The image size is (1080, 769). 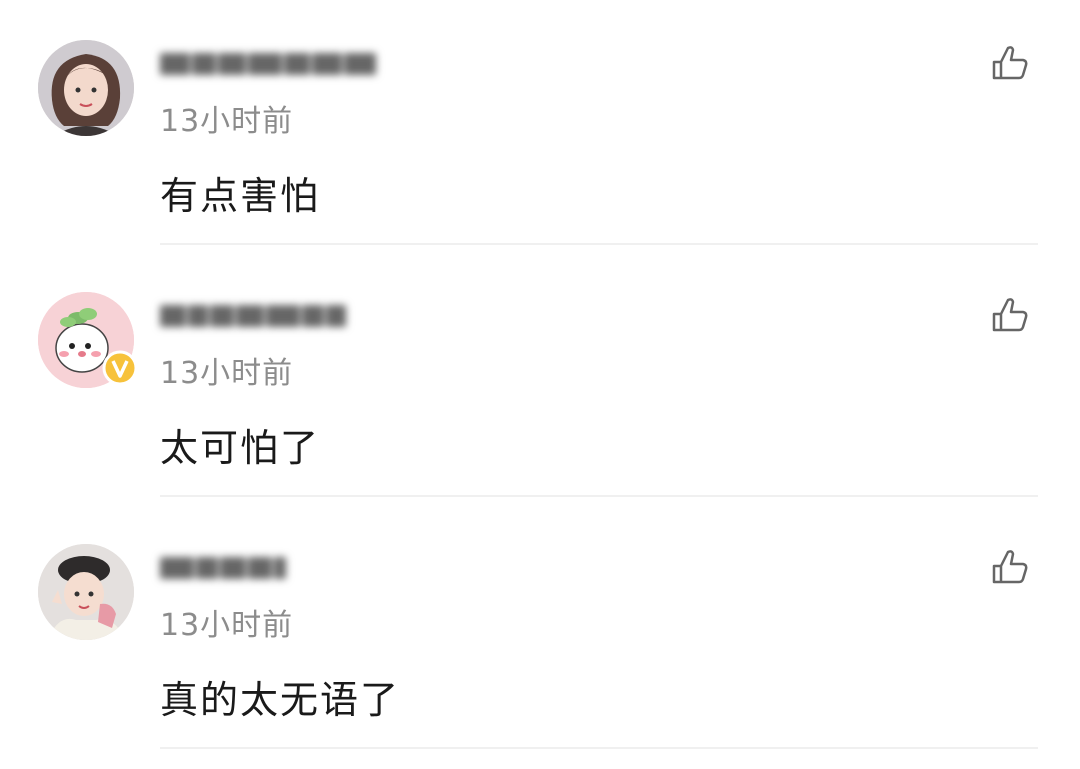 I want to click on verified-badge-icon, so click(x=120, y=370).